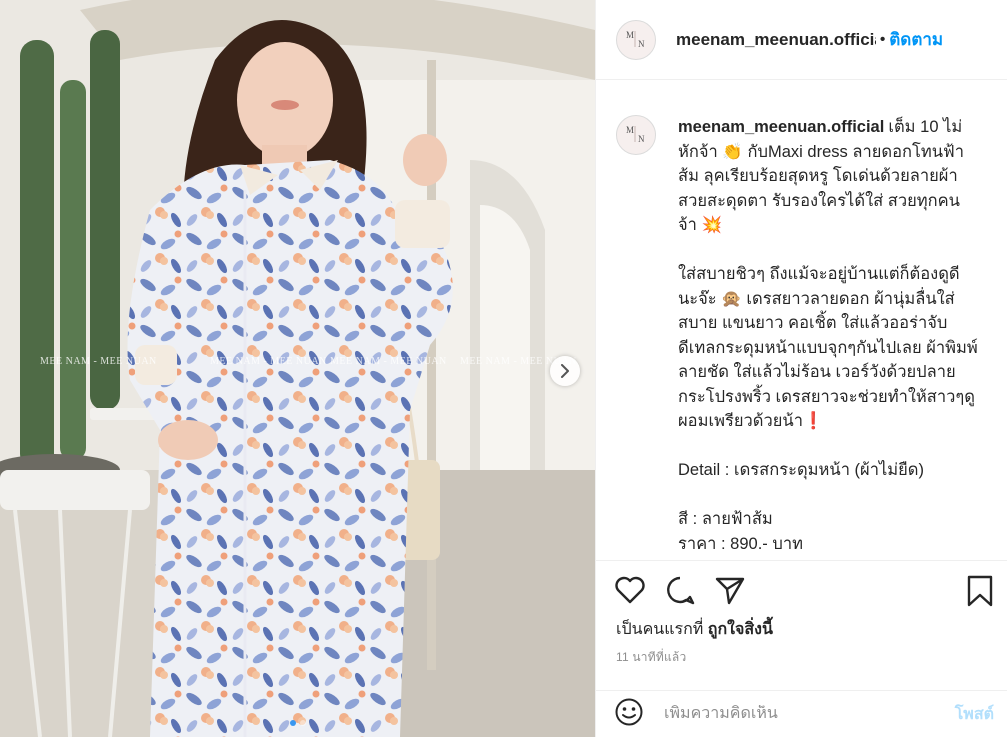 The image size is (1007, 737). I want to click on post-timestamp: 11 นาทีที่แล้ว, so click(651, 657).